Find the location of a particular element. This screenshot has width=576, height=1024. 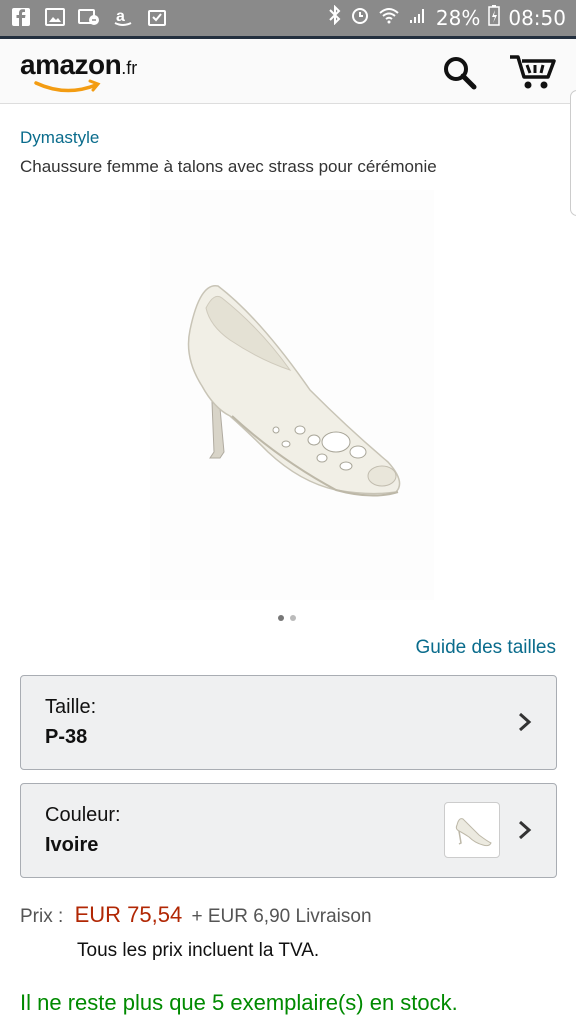

signal-icon is located at coordinates (418, 17).